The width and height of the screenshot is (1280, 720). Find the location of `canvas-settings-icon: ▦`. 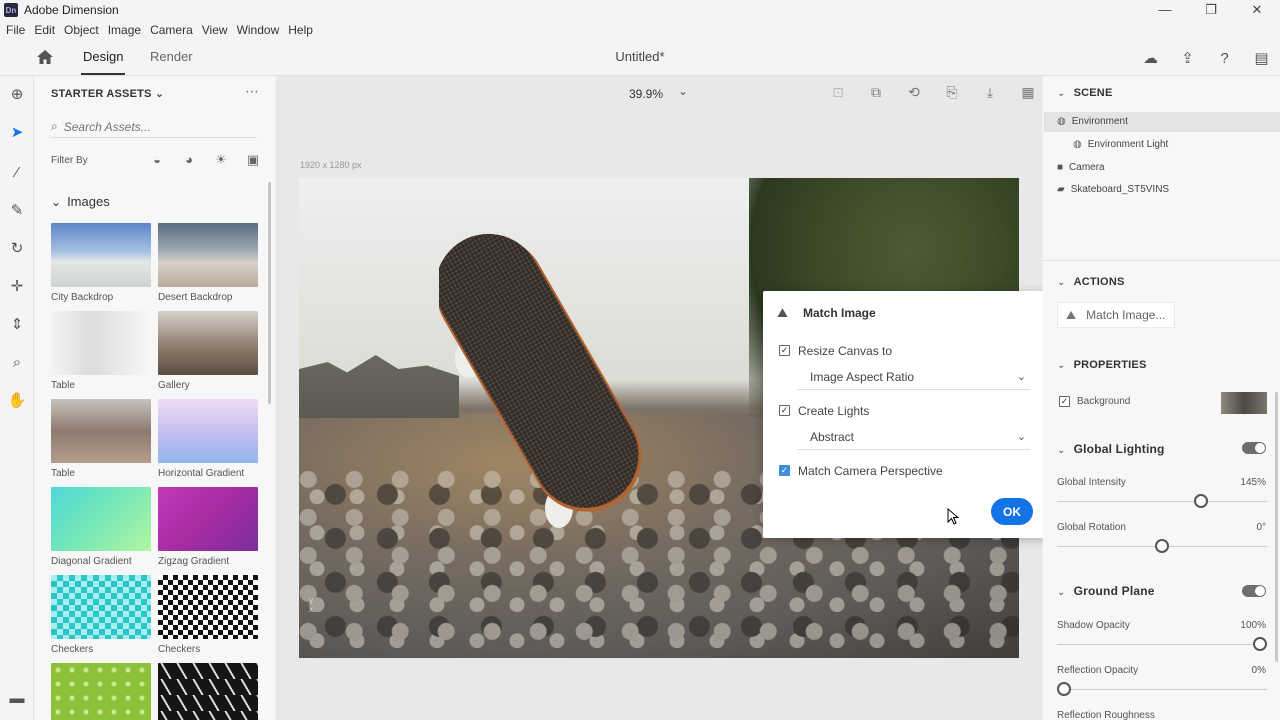

canvas-settings-icon: ▦ is located at coordinates (1028, 92).